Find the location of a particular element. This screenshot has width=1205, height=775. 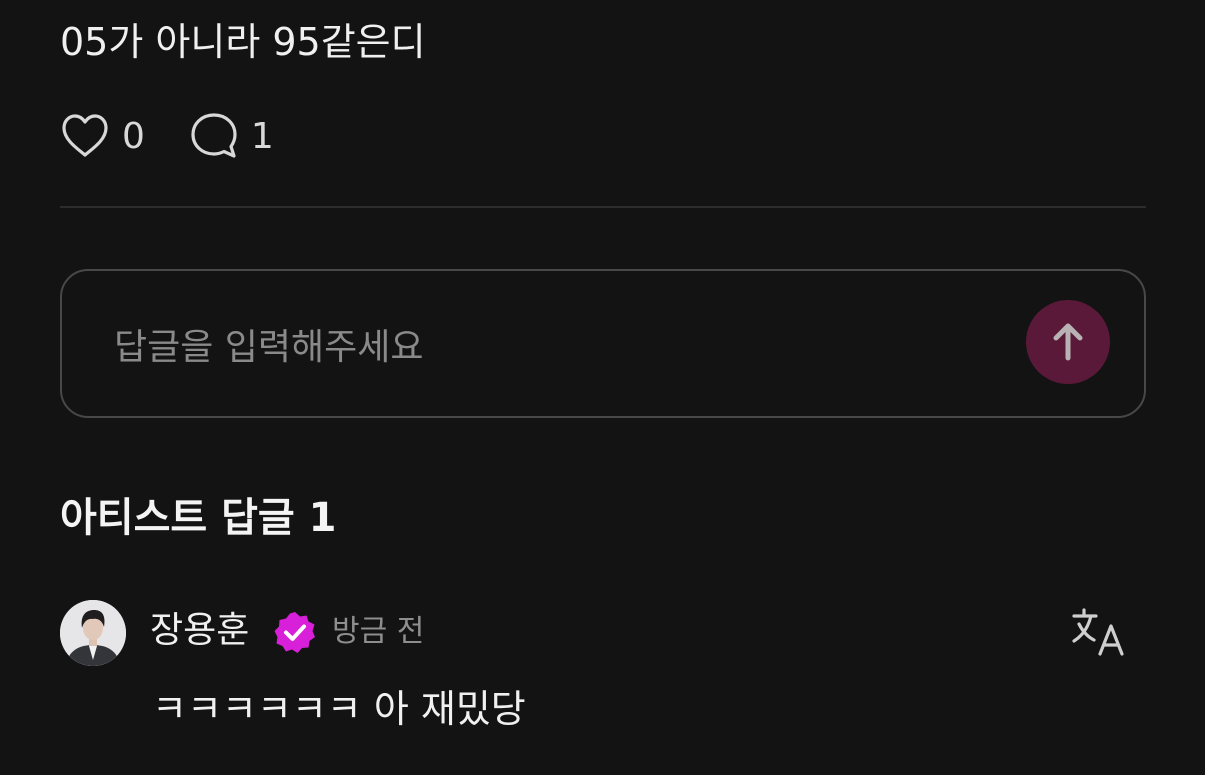

heart-outline-icon is located at coordinates (85, 136).